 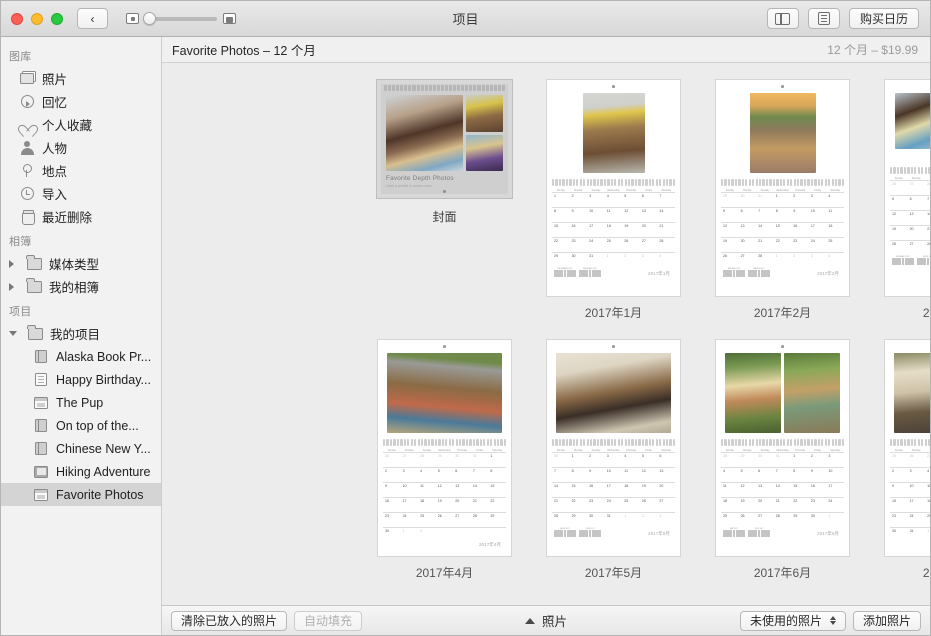 I want to click on photo-filter-dropdown: 未使用的照片, so click(x=792, y=620).